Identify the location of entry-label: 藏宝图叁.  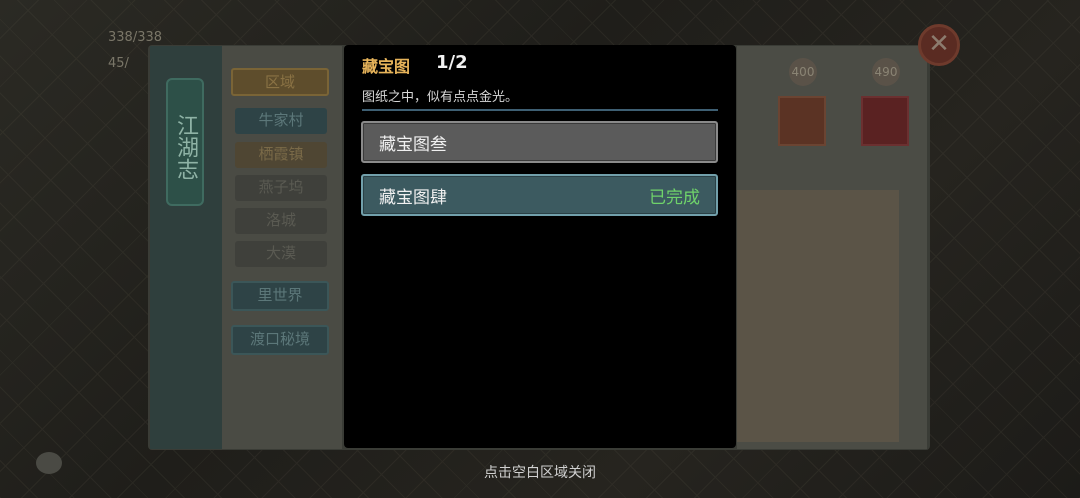
(413, 144).